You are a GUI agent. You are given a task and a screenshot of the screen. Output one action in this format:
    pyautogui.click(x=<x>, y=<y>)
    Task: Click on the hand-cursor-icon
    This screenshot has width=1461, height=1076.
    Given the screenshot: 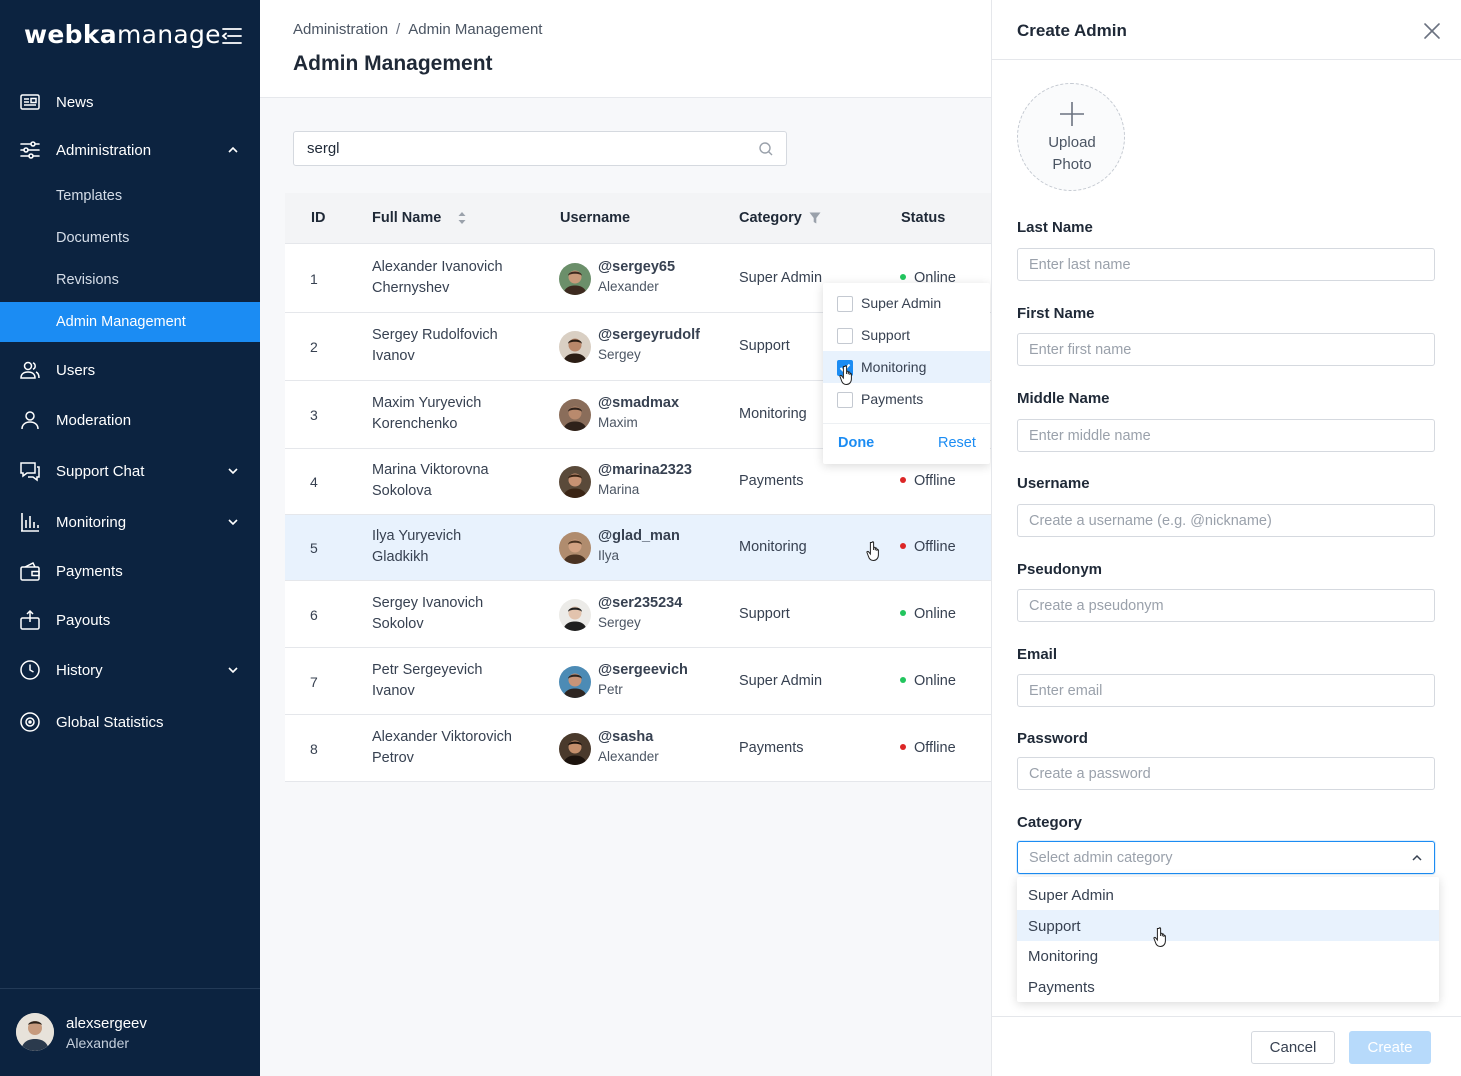 What is the action you would take?
    pyautogui.click(x=848, y=375)
    